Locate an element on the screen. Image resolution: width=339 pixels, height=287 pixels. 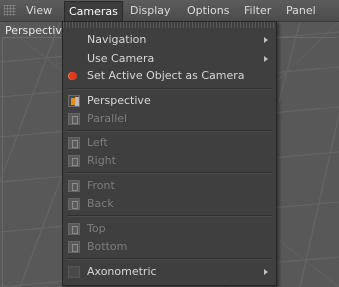
menu-item-parallel: Parallel is located at coordinates (169, 119).